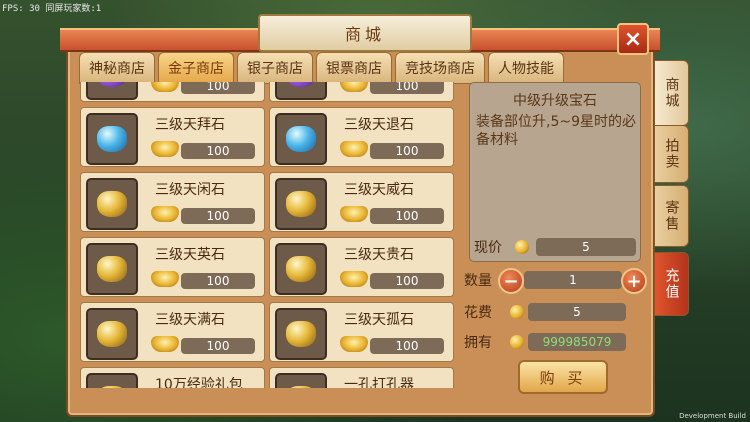 The width and height of the screenshot is (750, 422). I want to click on item-card: 一孔打孔器, so click(361, 377).